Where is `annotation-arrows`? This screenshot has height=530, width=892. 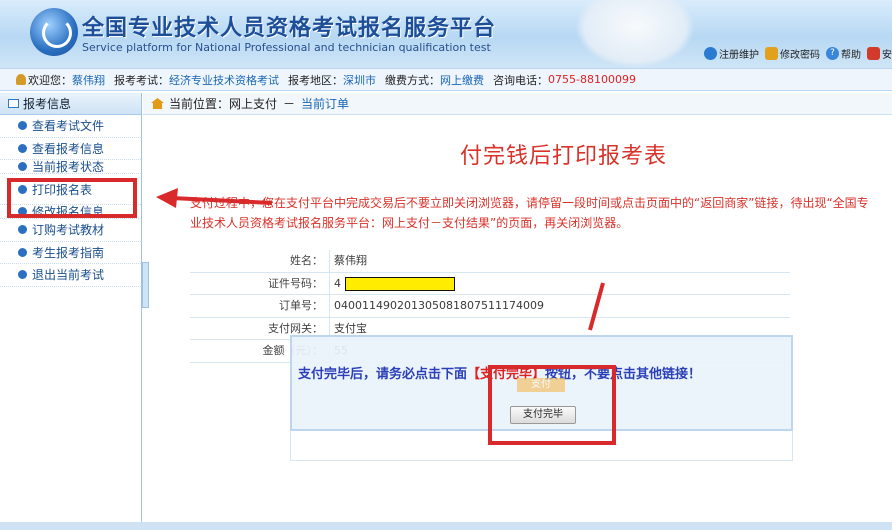 annotation-arrows is located at coordinates (380, 259).